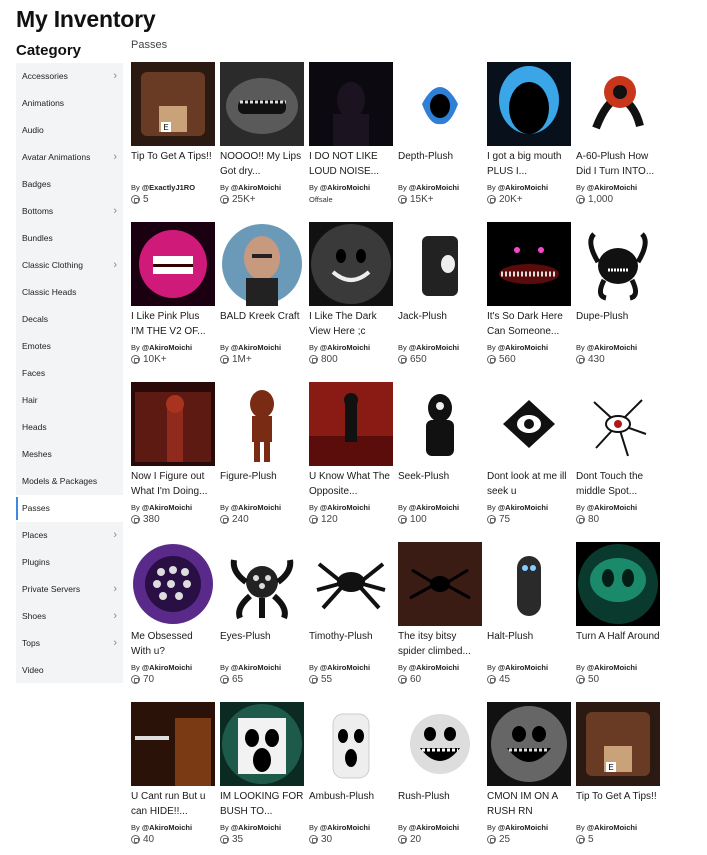 The width and height of the screenshot is (707, 855). I want to click on timothy-plush-thumbnail, so click(351, 584).